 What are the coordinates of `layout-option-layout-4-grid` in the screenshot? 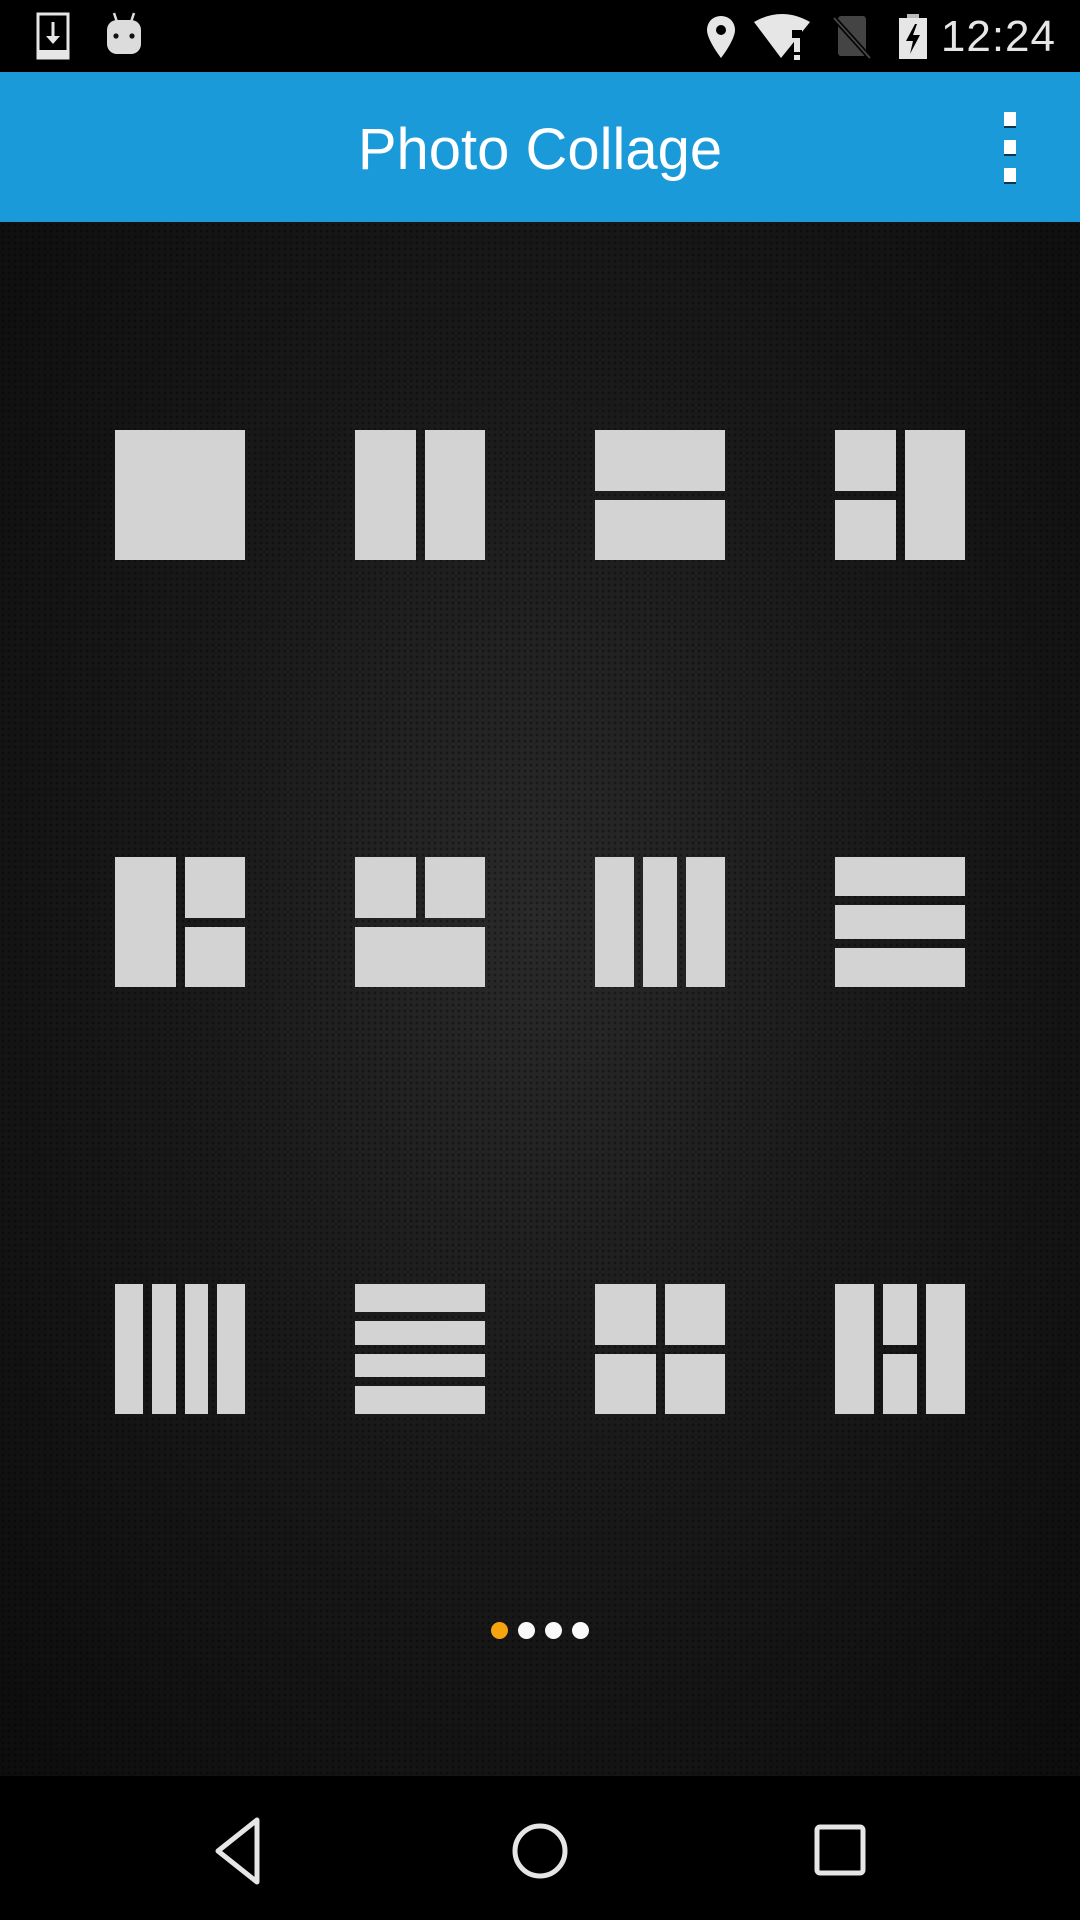 It's located at (660, 1349).